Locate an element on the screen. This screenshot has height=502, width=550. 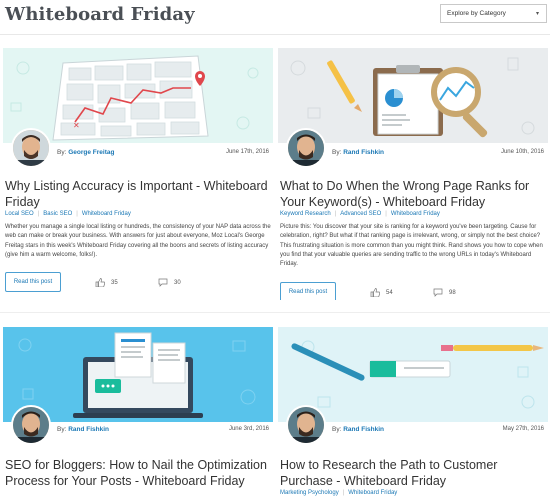
research-illustration is located at coordinates (413, 374).